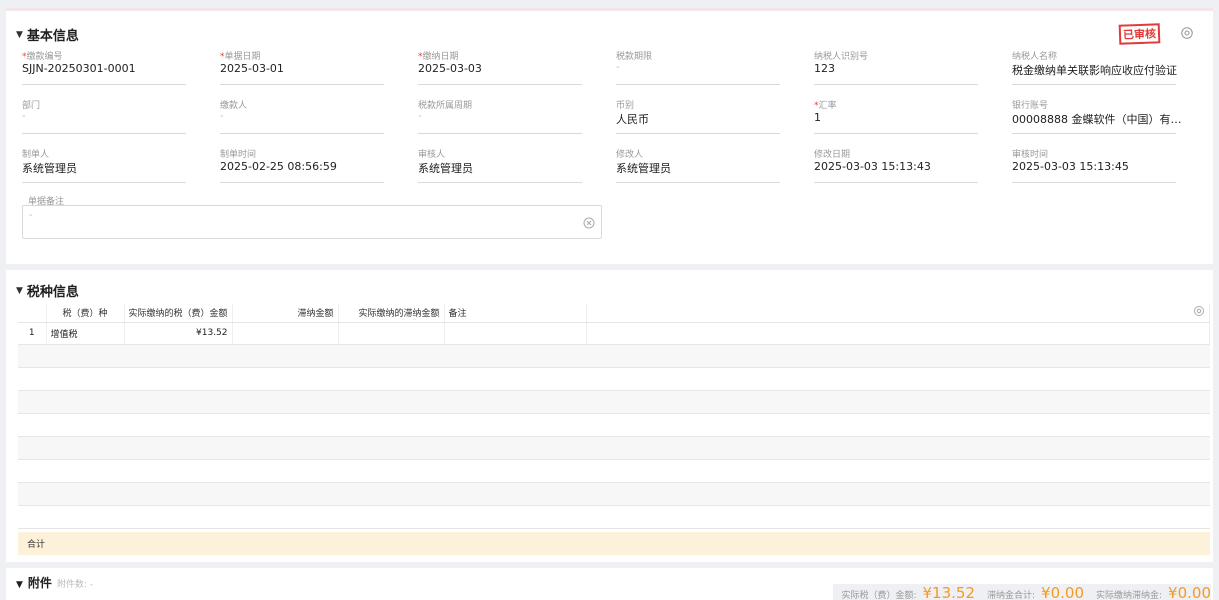 The width and height of the screenshot is (1219, 600). What do you see at coordinates (278, 166) in the screenshot?
I see `field-value: 2025-02-25 08:56:59` at bounding box center [278, 166].